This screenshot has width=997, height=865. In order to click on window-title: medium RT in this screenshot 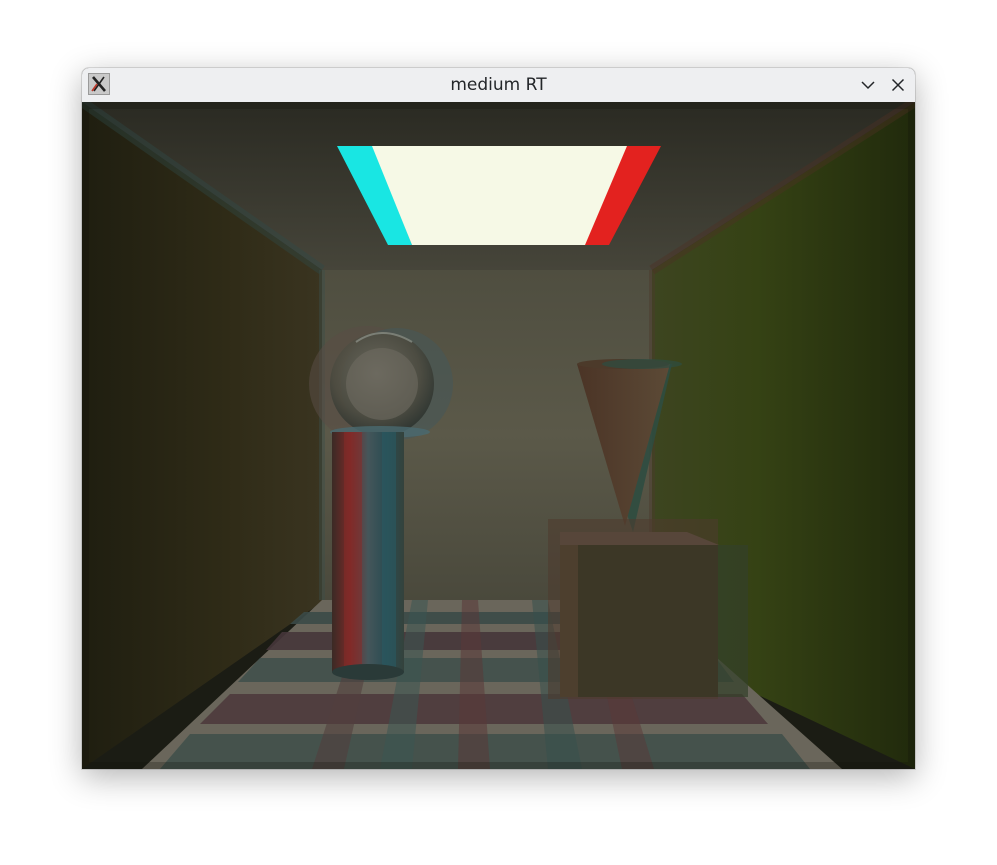, I will do `click(498, 85)`.